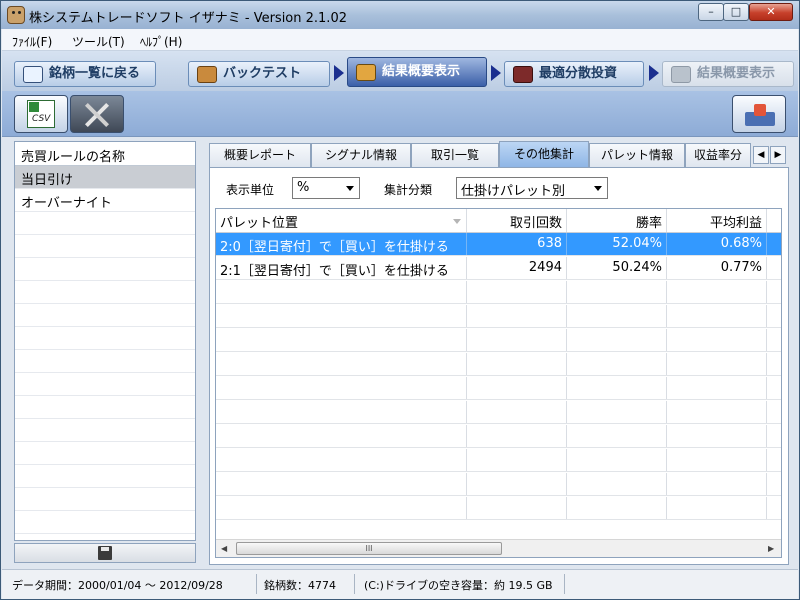 This screenshot has height=600, width=800. What do you see at coordinates (681, 74) in the screenshot?
I see `factory-icon` at bounding box center [681, 74].